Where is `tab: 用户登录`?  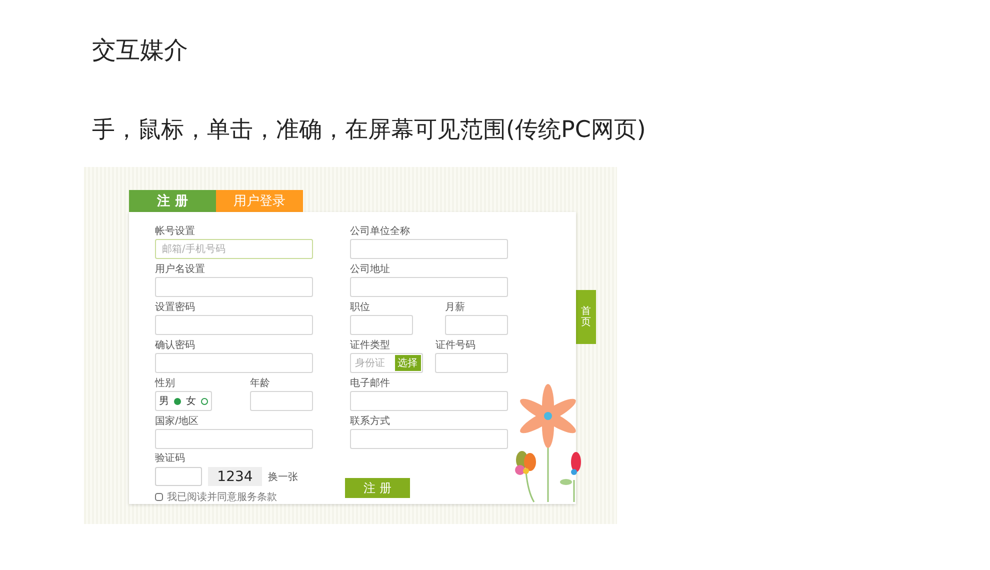 tab: 用户登录 is located at coordinates (259, 201).